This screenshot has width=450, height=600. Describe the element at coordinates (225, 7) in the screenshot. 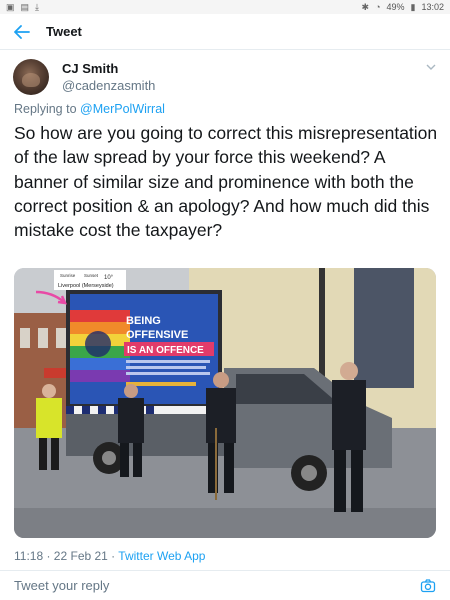

I see `status-bar: ▣ ▤ ⤓ ✱ ◔ 49% ▮ 13:02` at that location.